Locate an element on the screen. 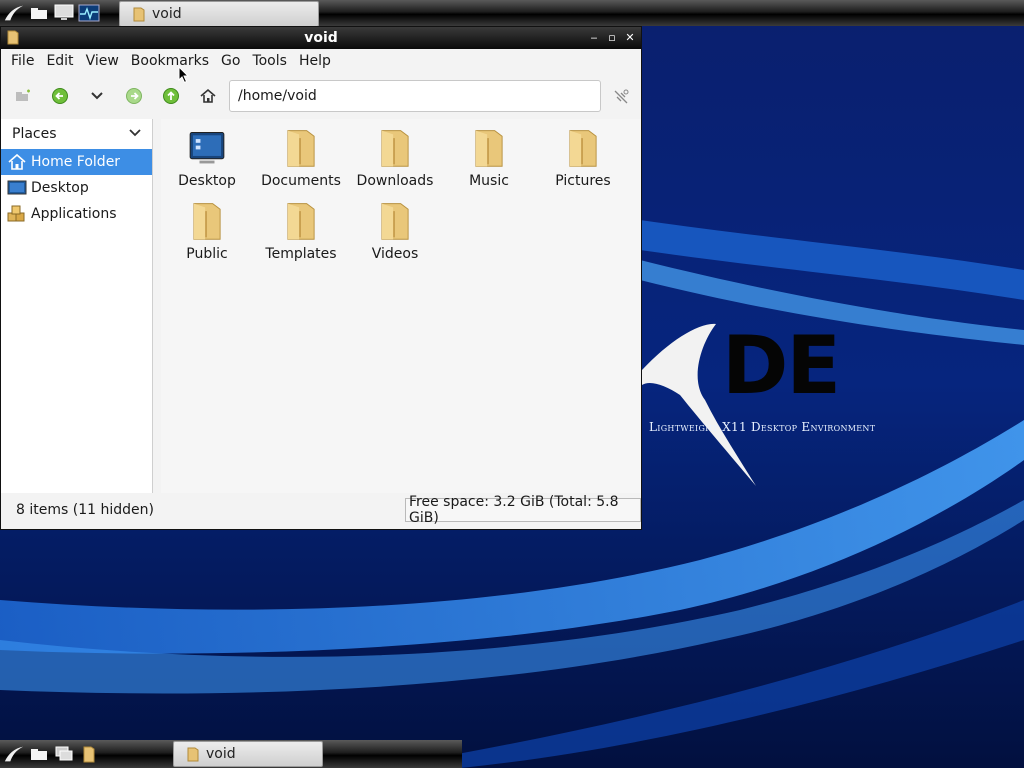  history-dropdown-button is located at coordinates (97, 96).